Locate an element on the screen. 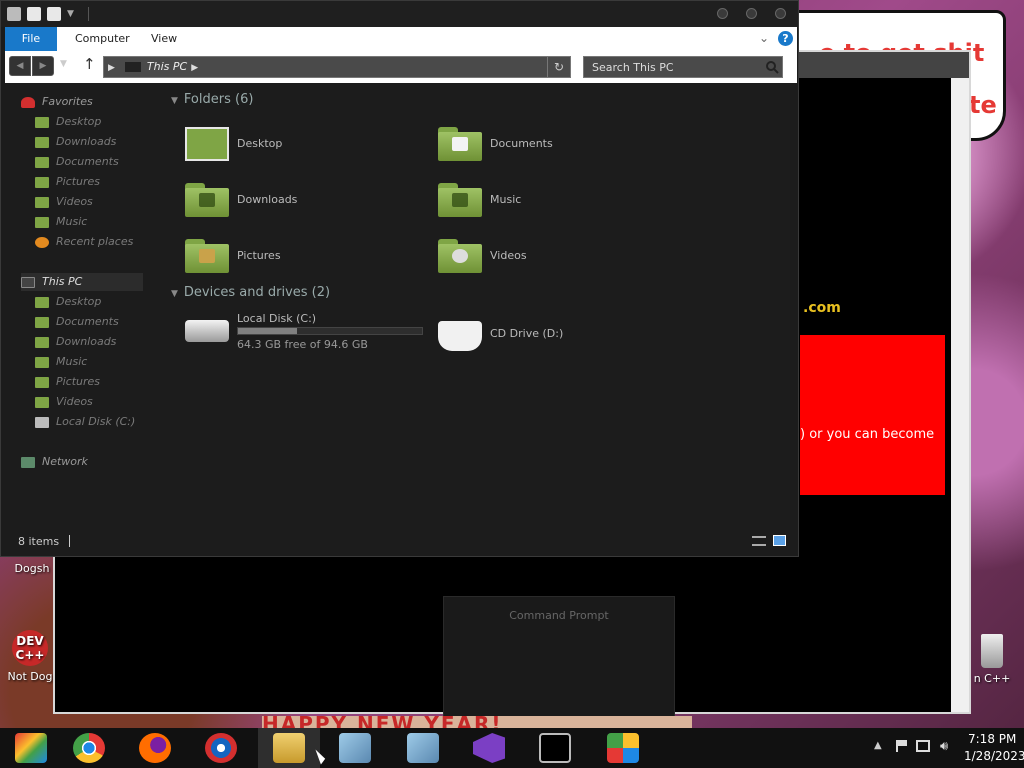  tab-computer: Computer is located at coordinates (102, 39).